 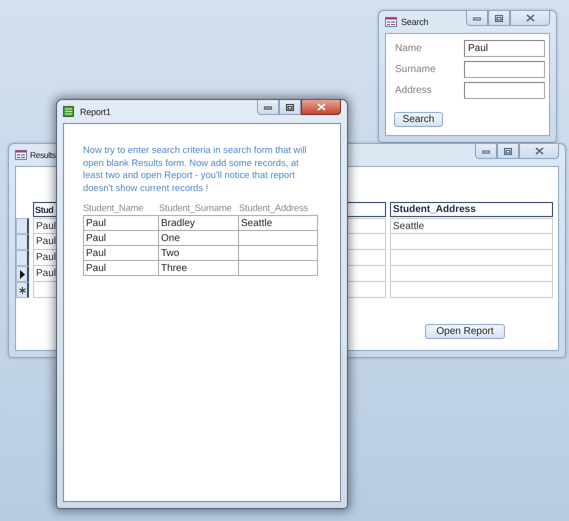 I want to click on field-label: Surname, so click(x=416, y=69).